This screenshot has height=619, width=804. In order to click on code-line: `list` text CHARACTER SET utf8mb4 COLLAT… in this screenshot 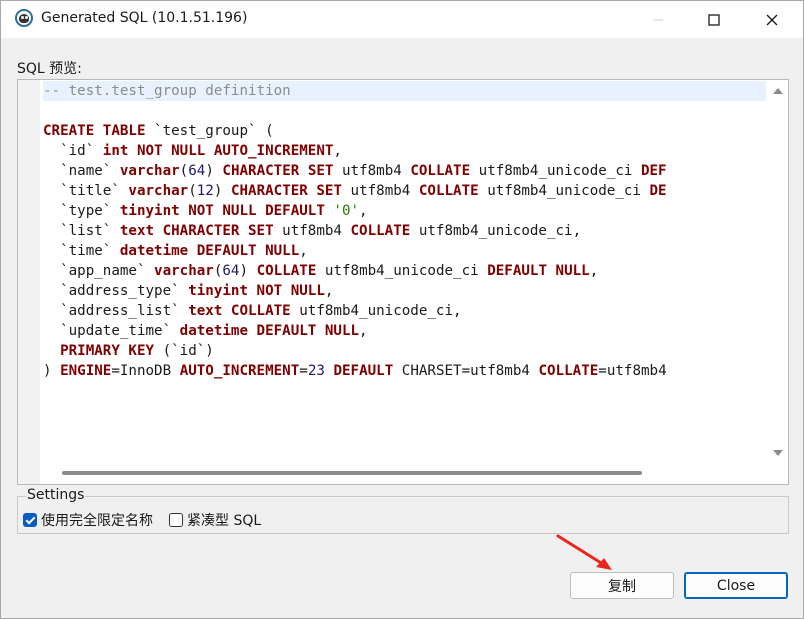, I will do `click(404, 231)`.